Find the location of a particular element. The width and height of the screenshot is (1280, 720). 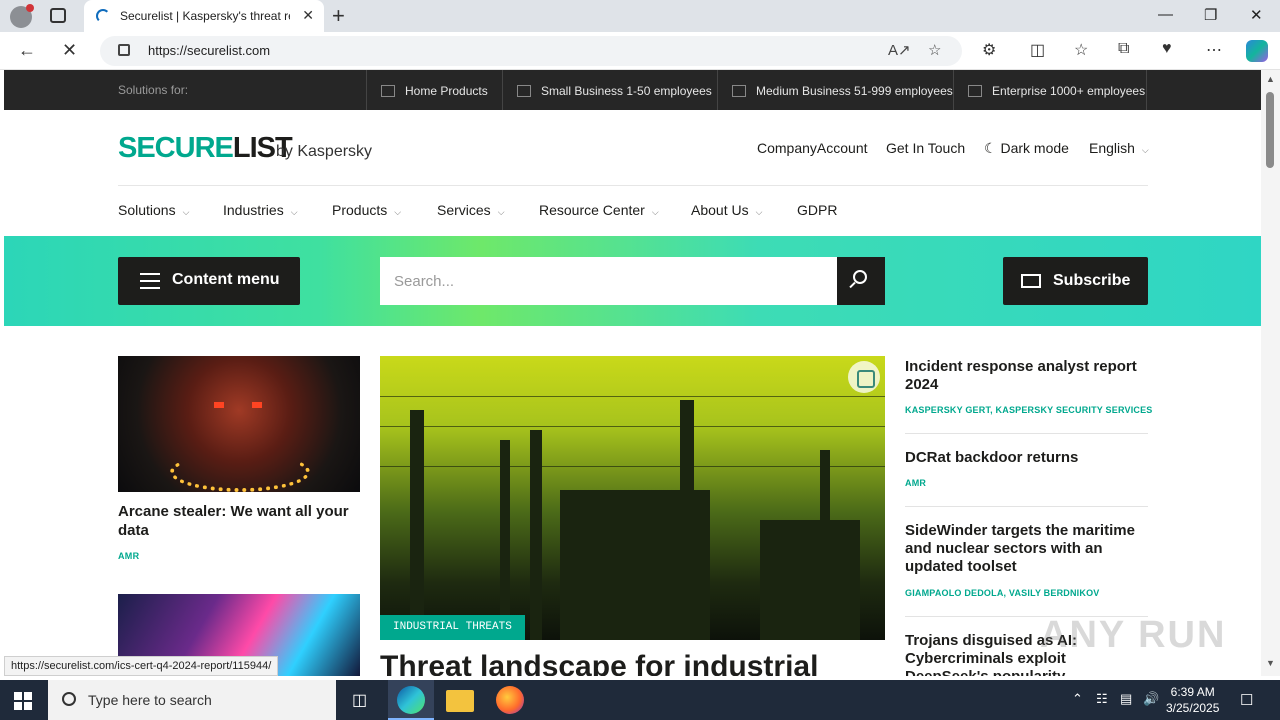

favorite-star-icon: ☆ is located at coordinates (934, 50).